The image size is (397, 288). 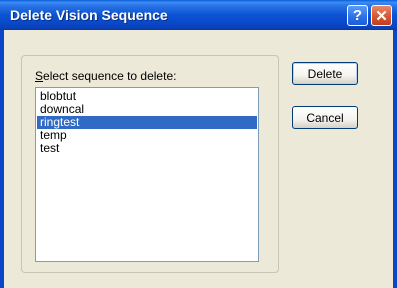 I want to click on accelerator-key: S, so click(x=39, y=76).